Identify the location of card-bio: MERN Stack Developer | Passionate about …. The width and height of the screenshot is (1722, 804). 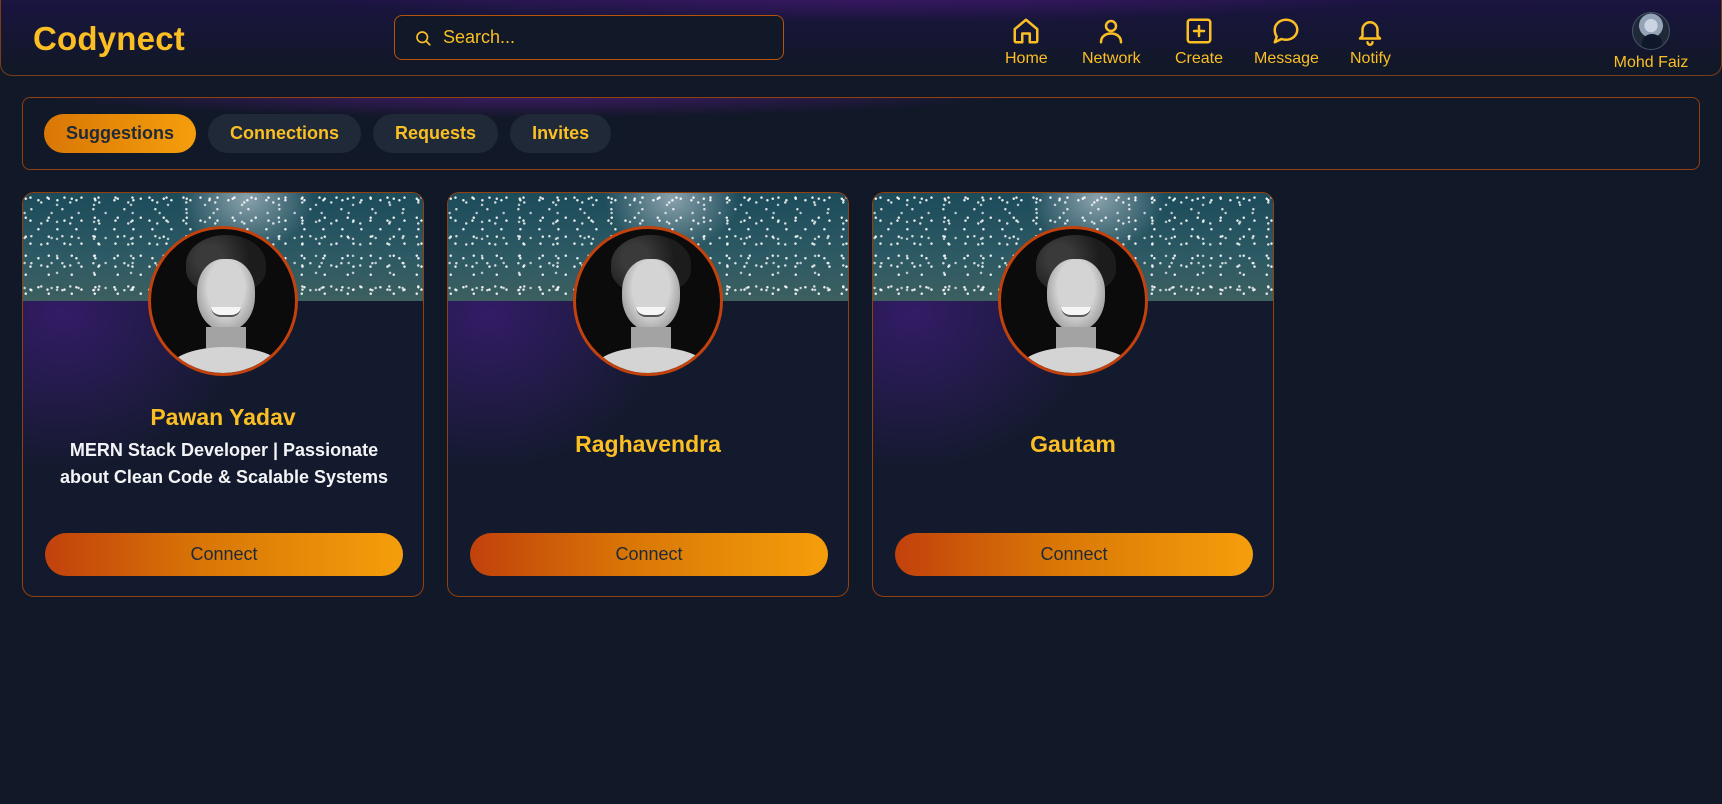
(224, 463).